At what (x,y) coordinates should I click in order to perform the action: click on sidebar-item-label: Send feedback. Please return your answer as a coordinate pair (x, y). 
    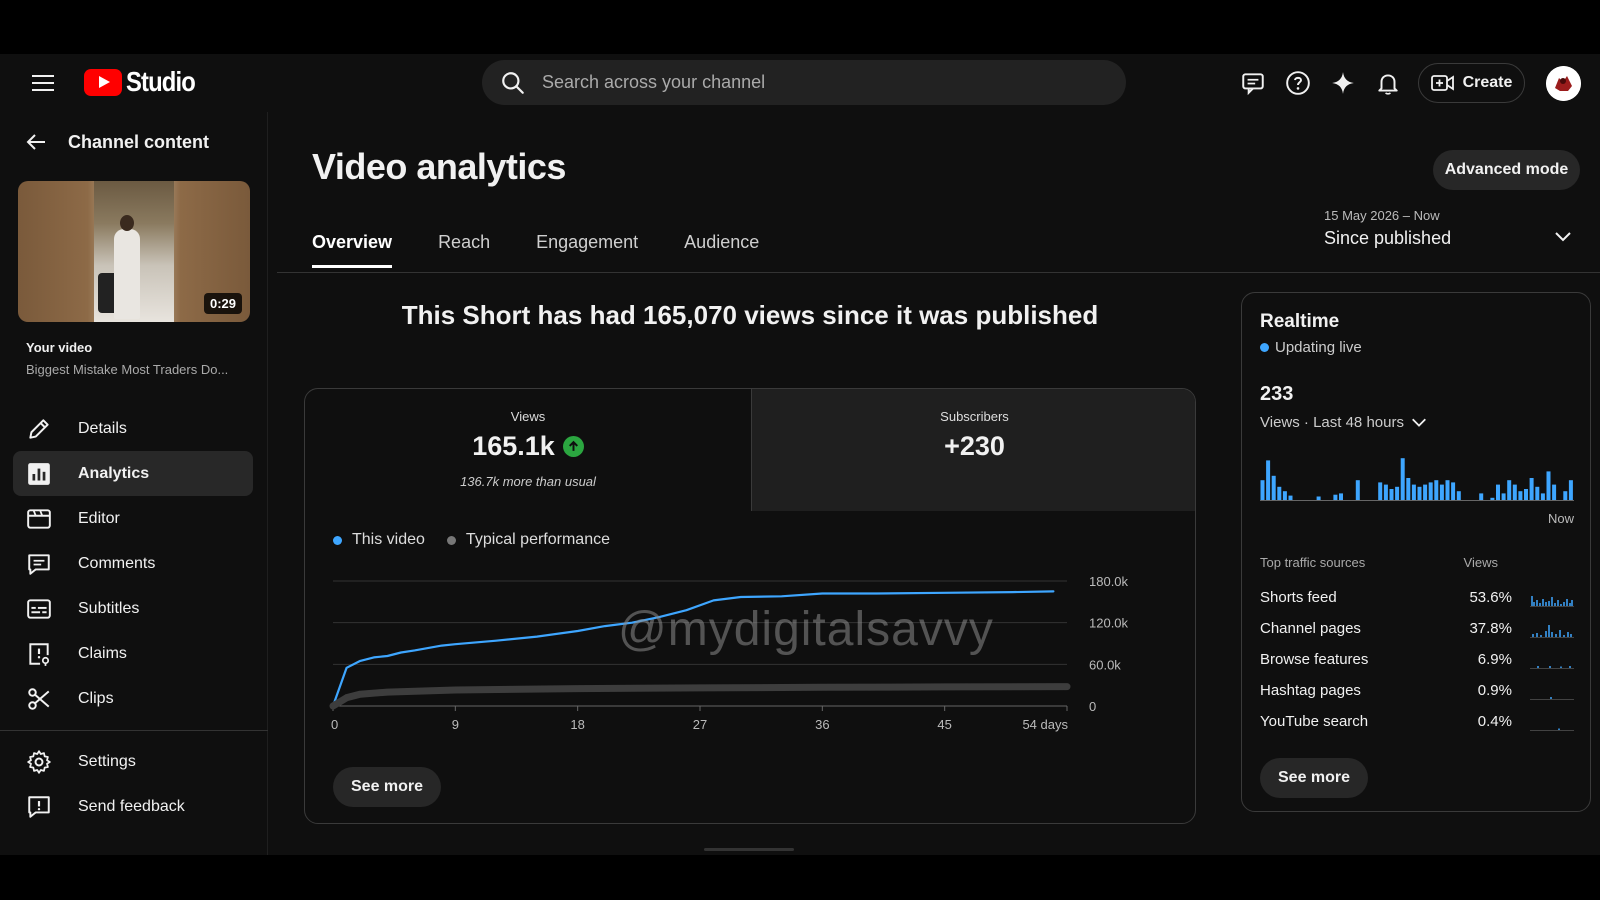
    Looking at the image, I should click on (131, 806).